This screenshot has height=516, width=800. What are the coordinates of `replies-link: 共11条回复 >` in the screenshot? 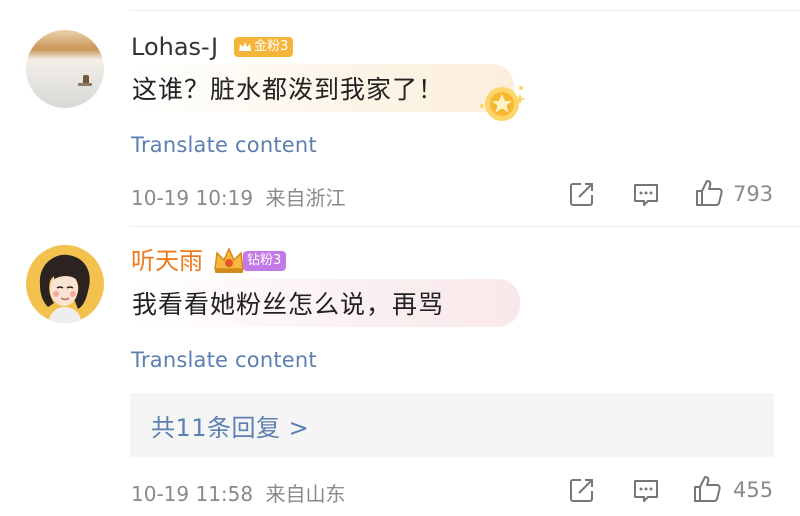 It's located at (452, 425).